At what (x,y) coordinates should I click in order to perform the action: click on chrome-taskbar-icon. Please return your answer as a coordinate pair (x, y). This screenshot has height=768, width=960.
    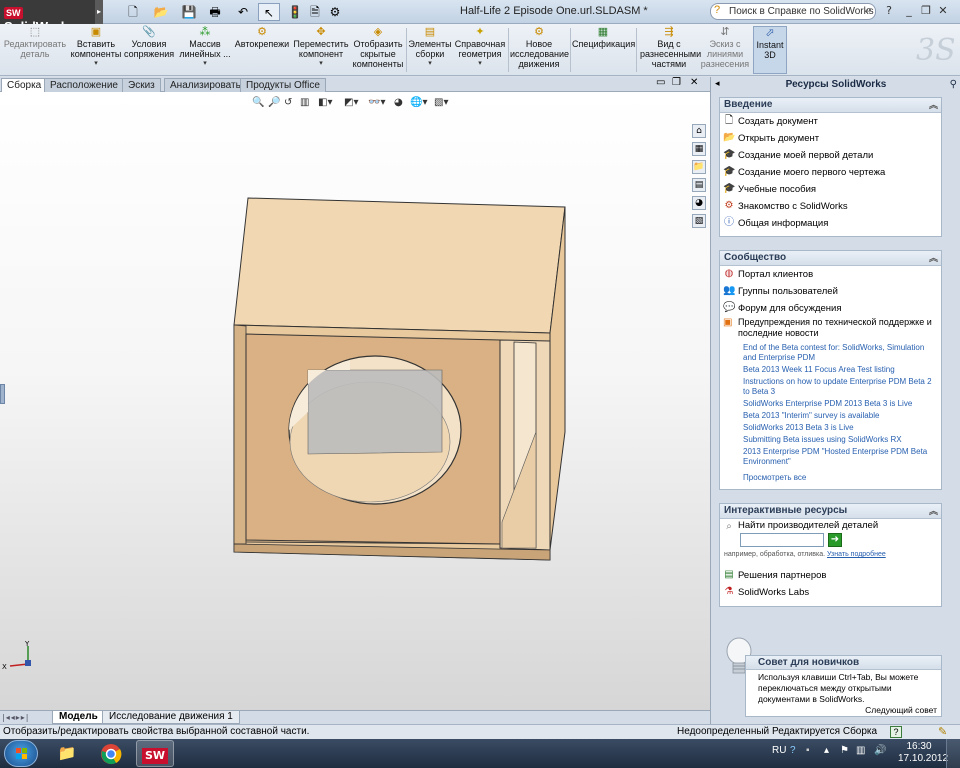
    Looking at the image, I should click on (111, 753).